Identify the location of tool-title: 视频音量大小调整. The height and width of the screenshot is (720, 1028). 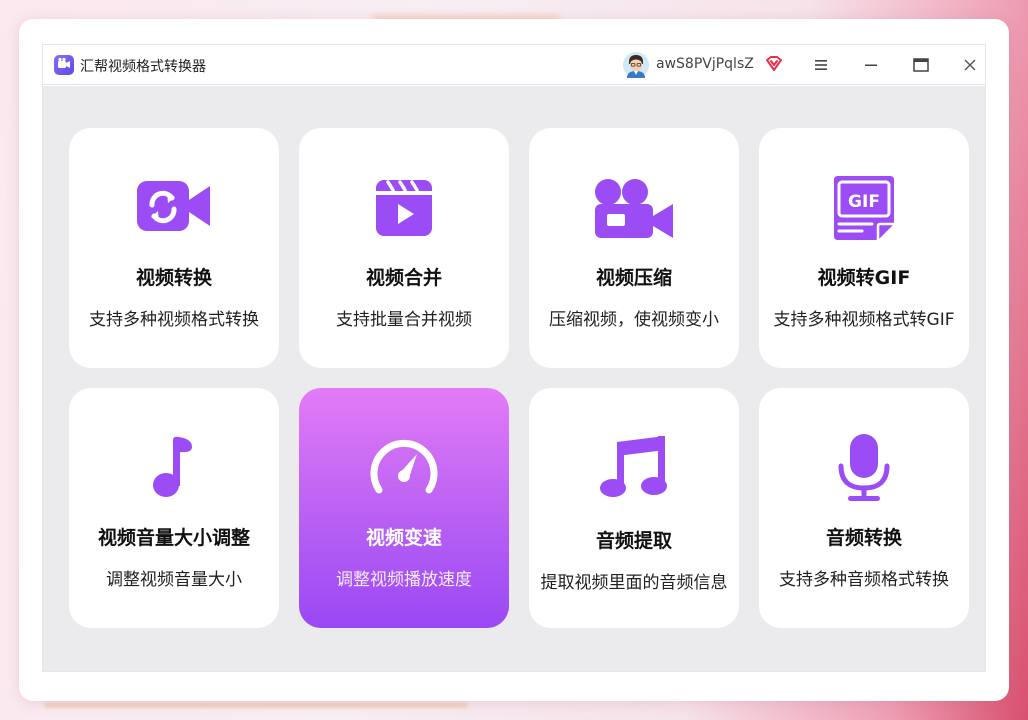
(173, 538).